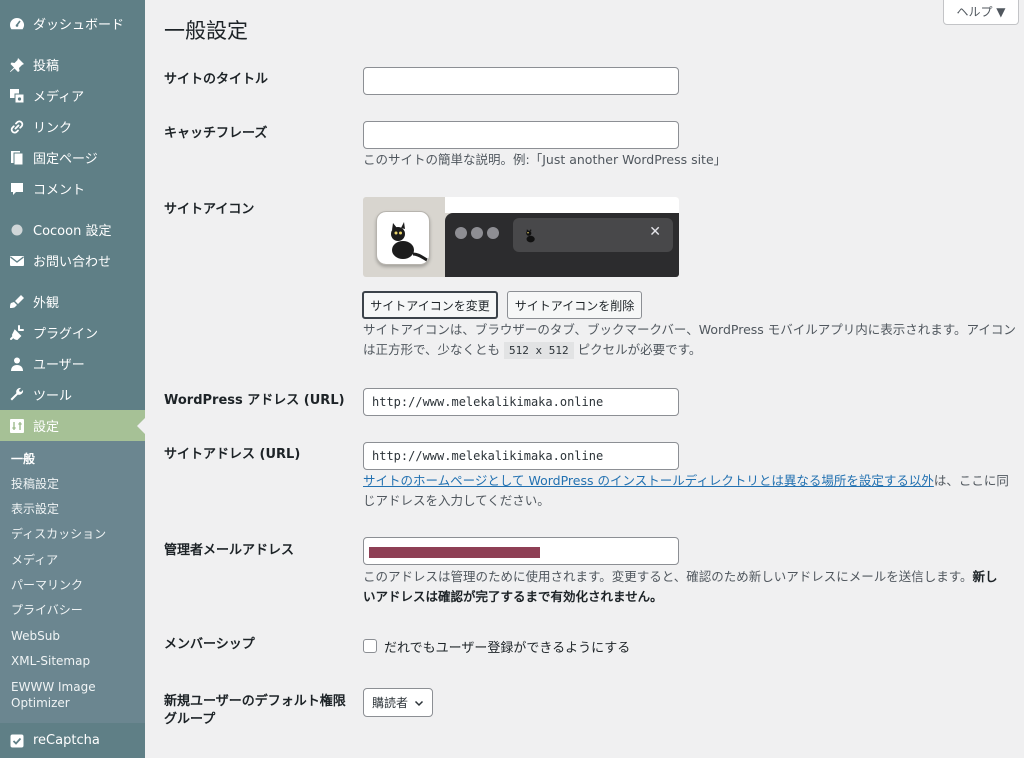 This screenshot has height=758, width=1024. What do you see at coordinates (232, 454) in the screenshot?
I see `site-address-label: サイトアドレス (URL)` at bounding box center [232, 454].